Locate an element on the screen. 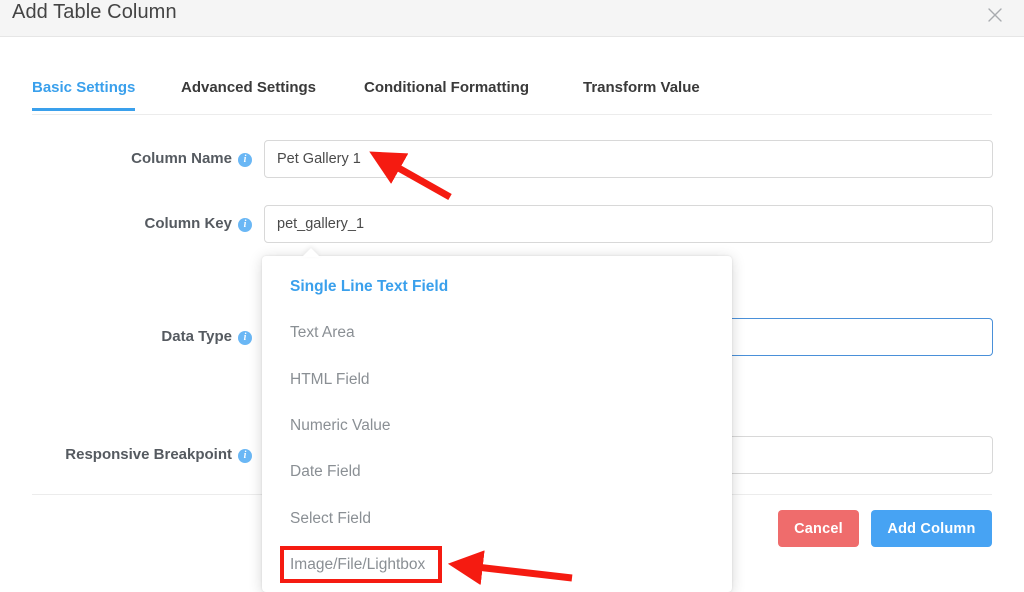  dropdown-option-date-field: Date Field is located at coordinates (325, 472).